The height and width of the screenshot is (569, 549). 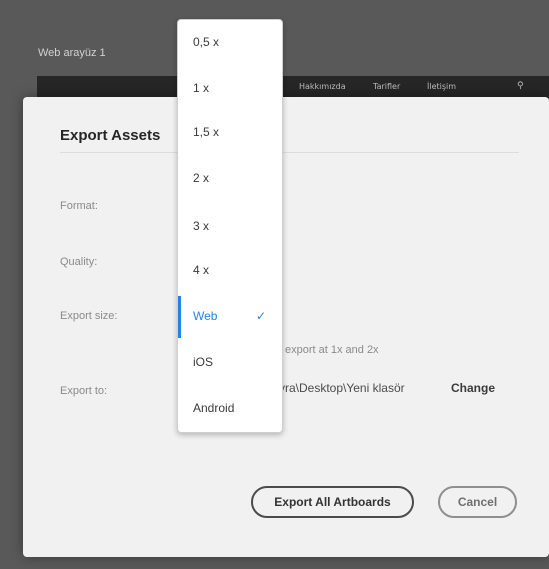 I want to click on dropdown-option-4x: 4 x, so click(x=230, y=270).